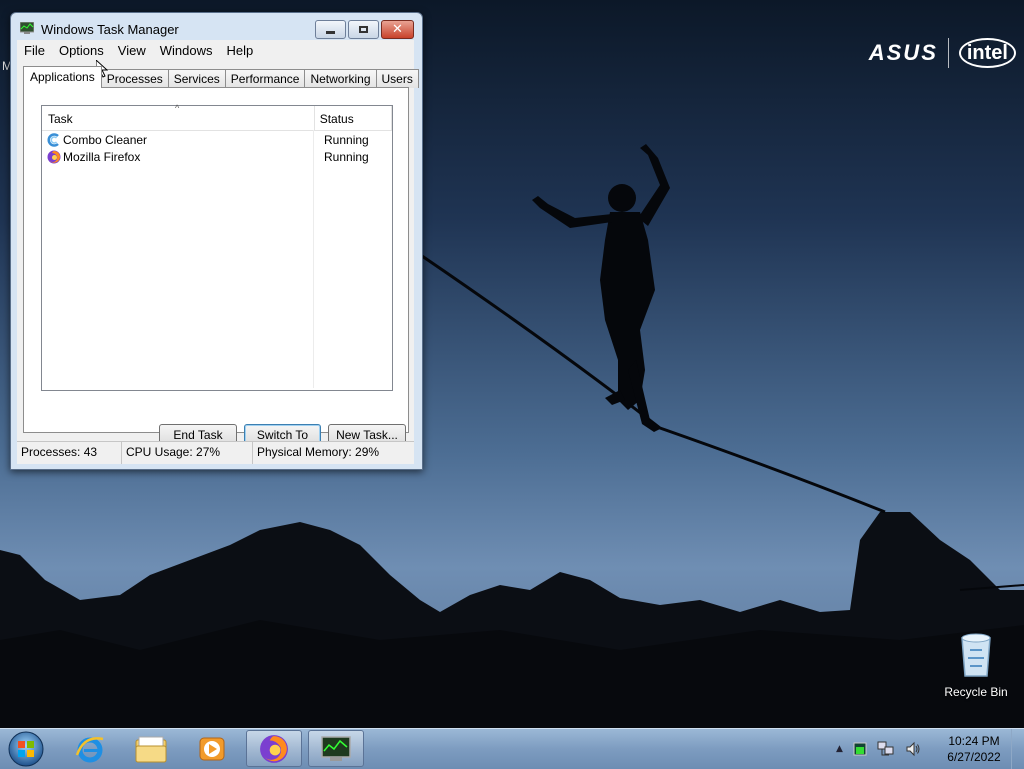  Describe the element at coordinates (948, 53) in the screenshot. I see `brand-divider` at that location.